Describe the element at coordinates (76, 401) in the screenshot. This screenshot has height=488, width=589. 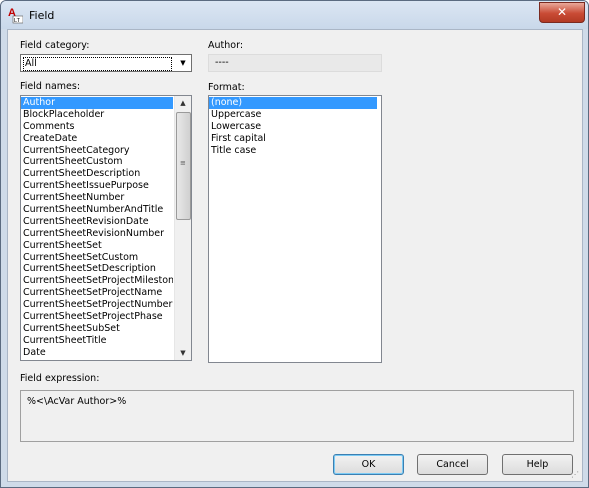
I see `field-expression-value: %<\AcVar Author>%` at that location.